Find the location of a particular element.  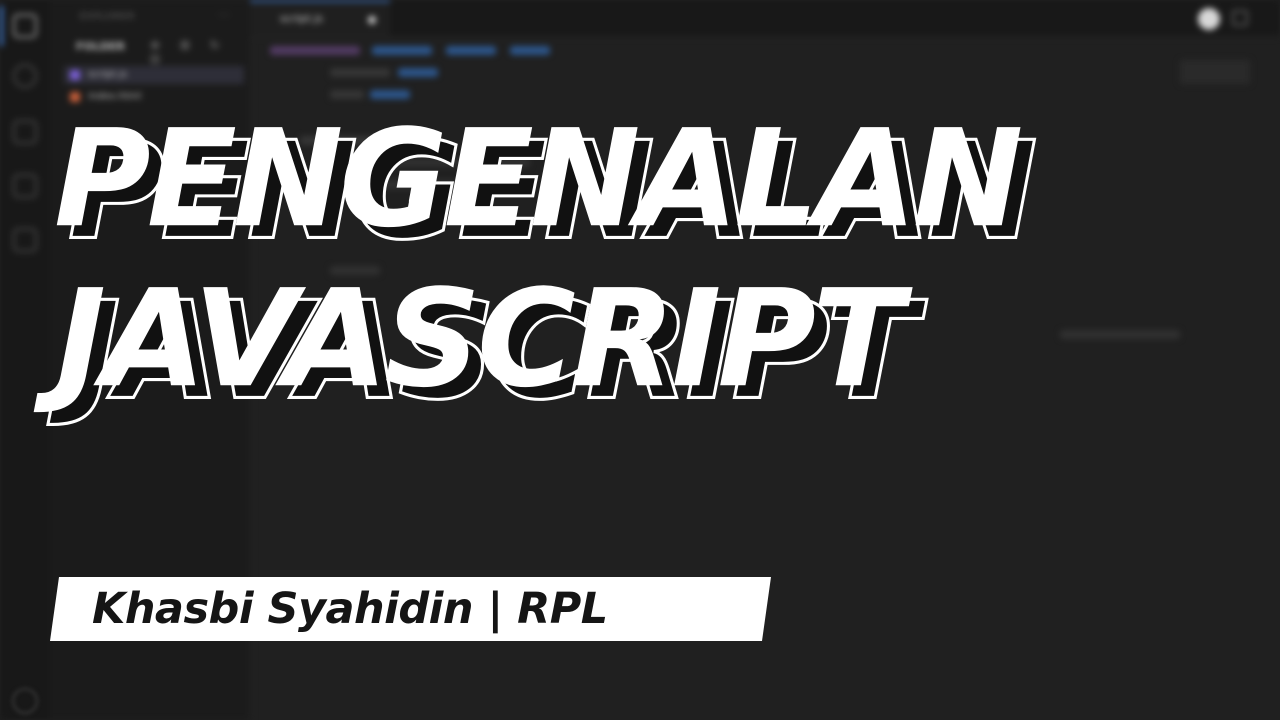

author-name: Khasbi Syahidin | RPL is located at coordinates (350, 609).